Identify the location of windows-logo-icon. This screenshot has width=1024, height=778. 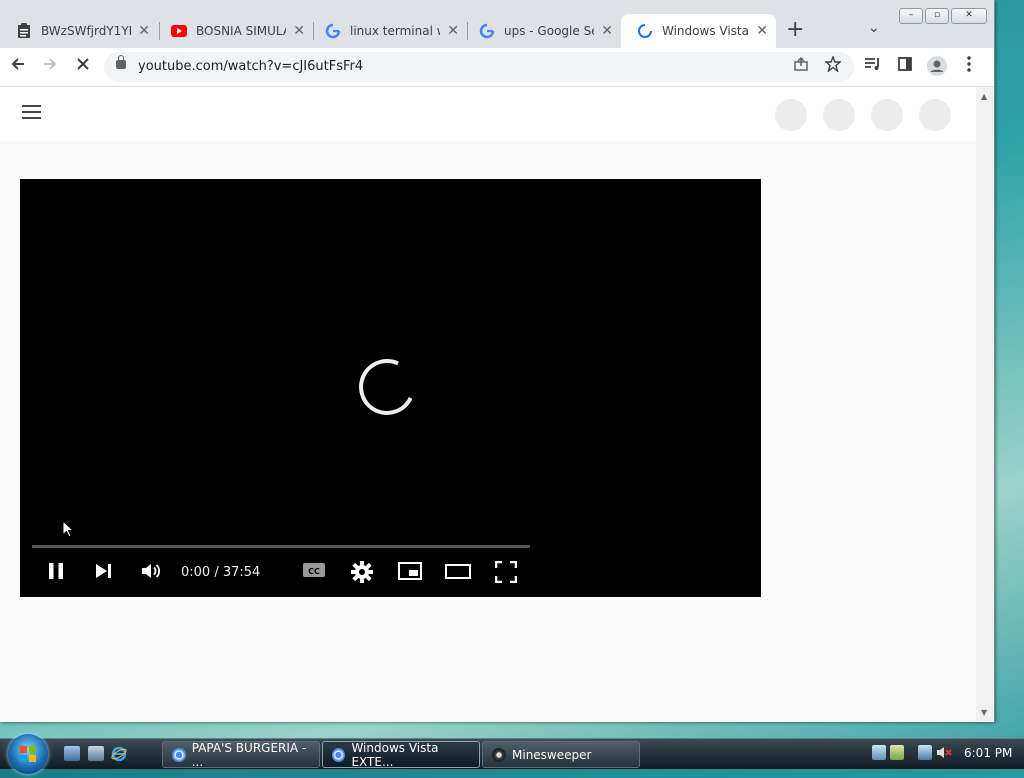
(28, 754).